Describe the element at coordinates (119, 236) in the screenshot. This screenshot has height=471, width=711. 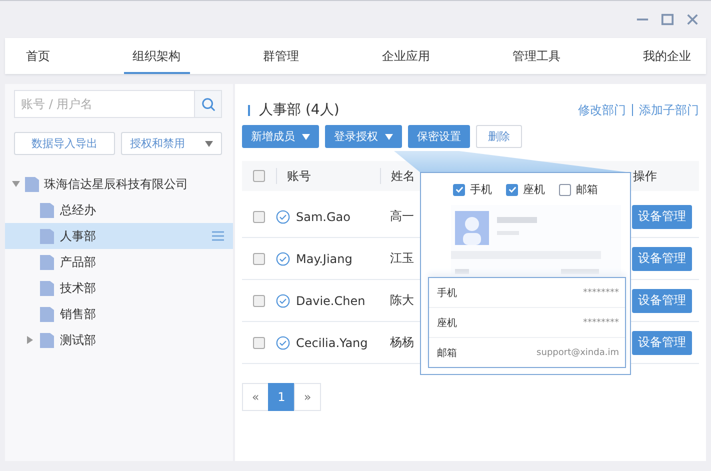
I see `tree-item: 人事部` at that location.